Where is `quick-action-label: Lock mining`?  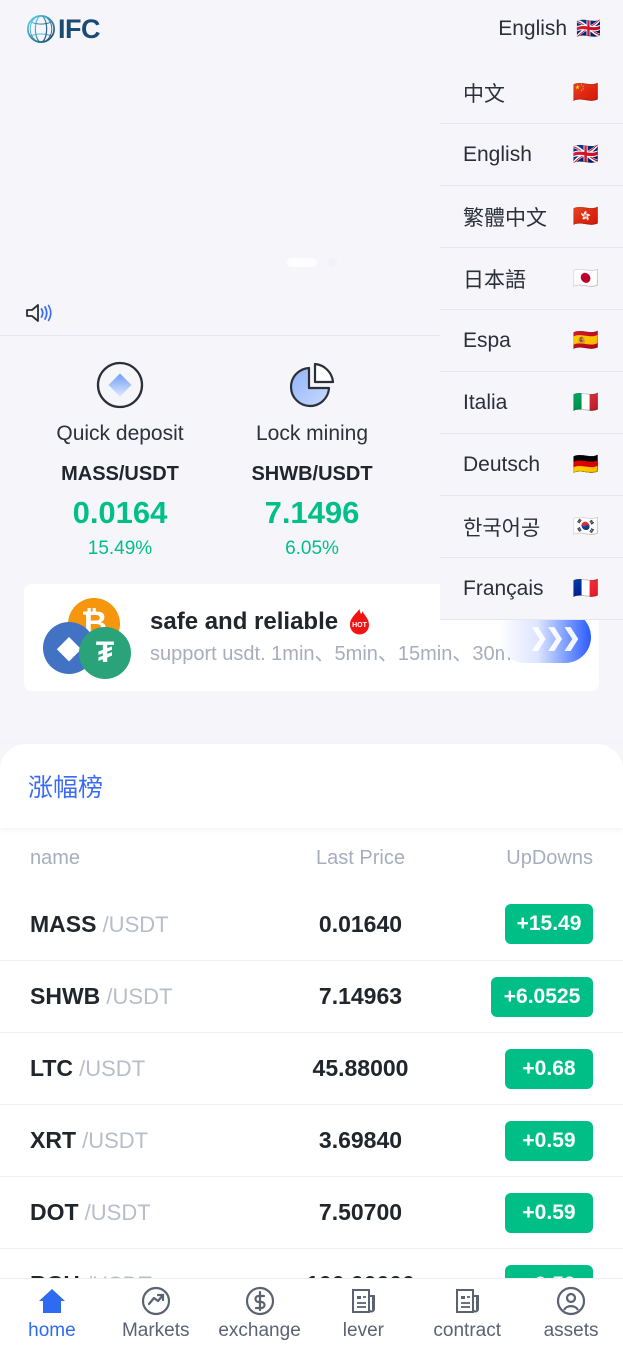
quick-action-label: Lock mining is located at coordinates (312, 433).